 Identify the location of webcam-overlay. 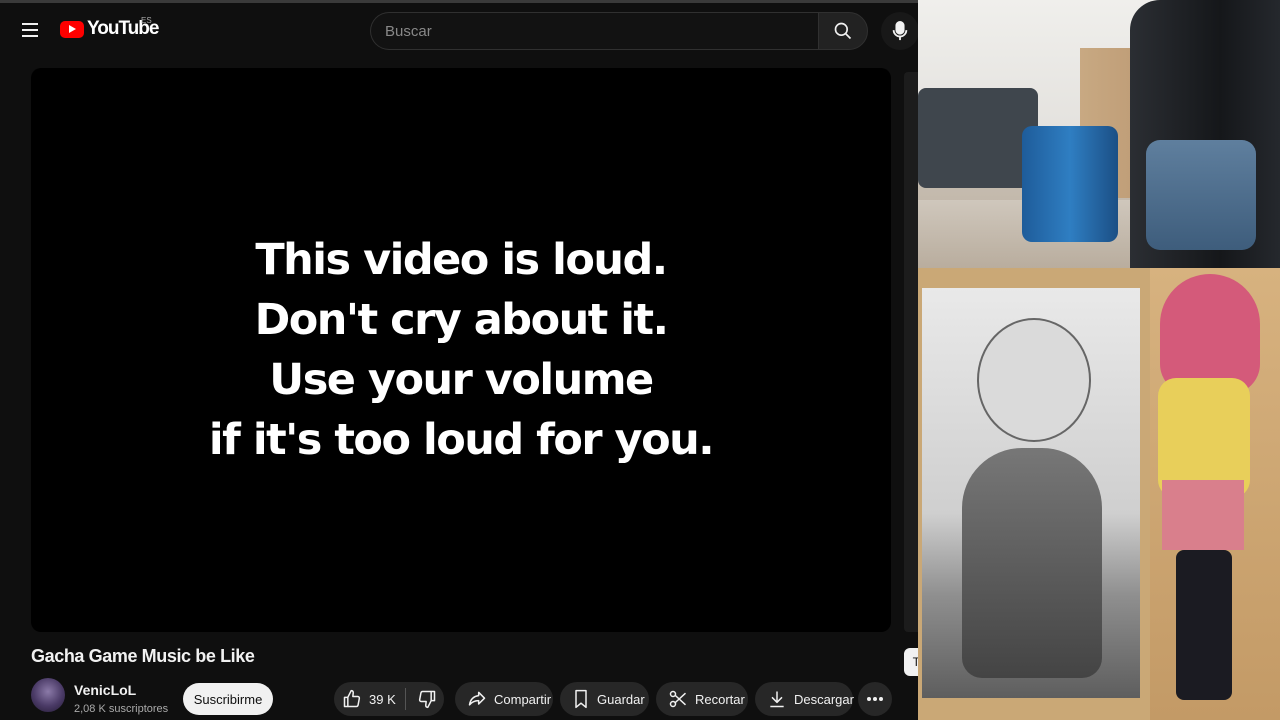
(1099, 134).